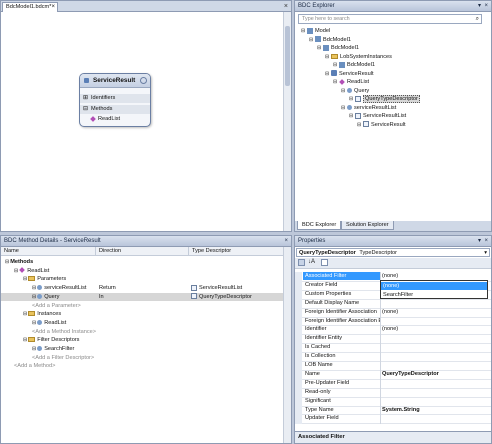  What do you see at coordinates (434, 286) in the screenshot?
I see `dropdown-option: (none)` at bounding box center [434, 286].